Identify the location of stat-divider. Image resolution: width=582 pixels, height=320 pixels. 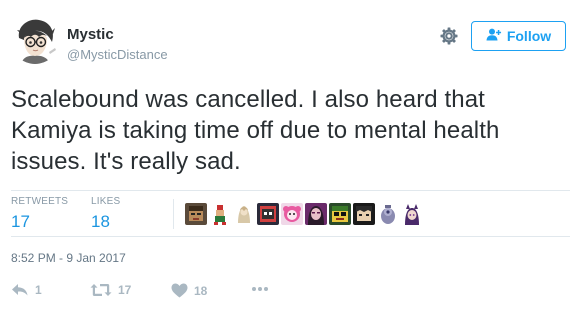
(173, 214).